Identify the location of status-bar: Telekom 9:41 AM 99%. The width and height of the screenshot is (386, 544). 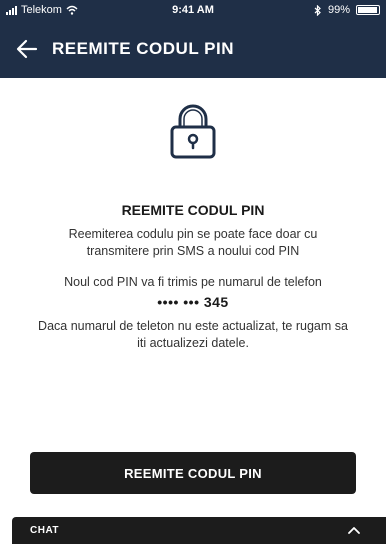
(193, 10).